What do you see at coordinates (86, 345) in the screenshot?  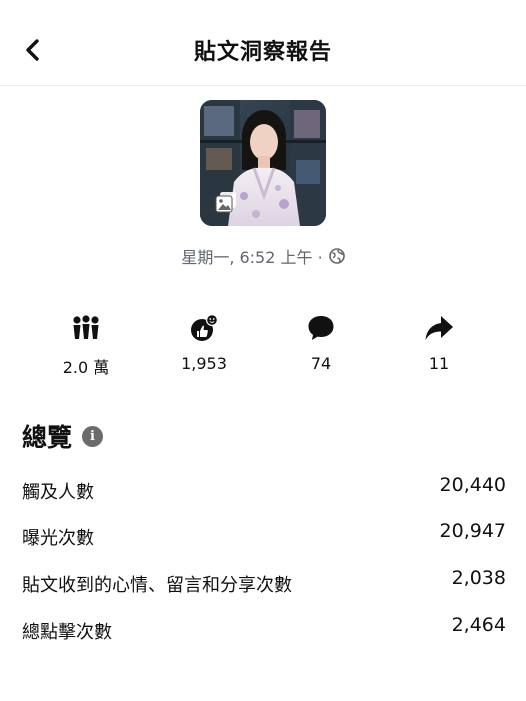 I see `stat-reach: 2.0 萬` at bounding box center [86, 345].